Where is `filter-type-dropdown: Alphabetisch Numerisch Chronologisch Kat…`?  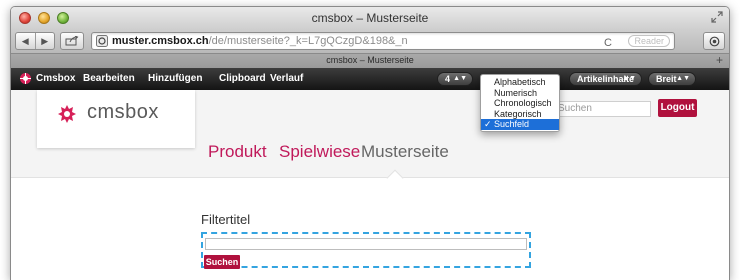
filter-type-dropdown: Alphabetisch Numerisch Chronologisch Kat… is located at coordinates (520, 103).